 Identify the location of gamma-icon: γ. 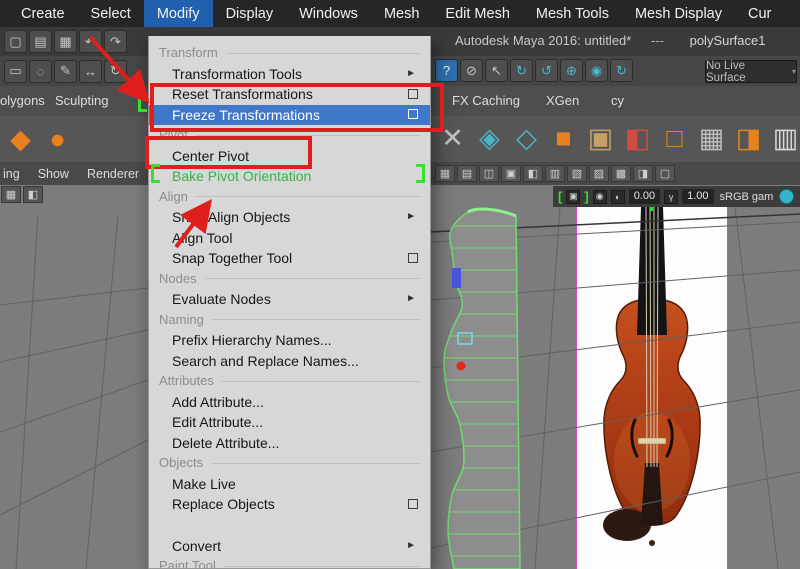
(671, 196).